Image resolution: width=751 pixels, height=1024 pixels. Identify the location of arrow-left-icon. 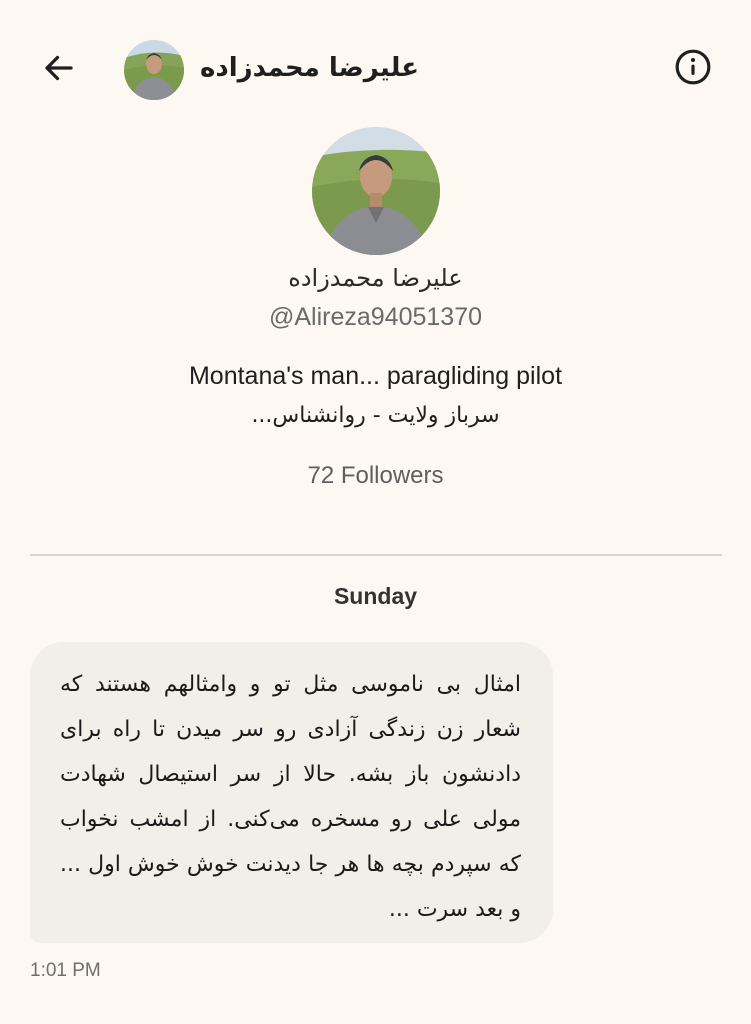
(59, 68).